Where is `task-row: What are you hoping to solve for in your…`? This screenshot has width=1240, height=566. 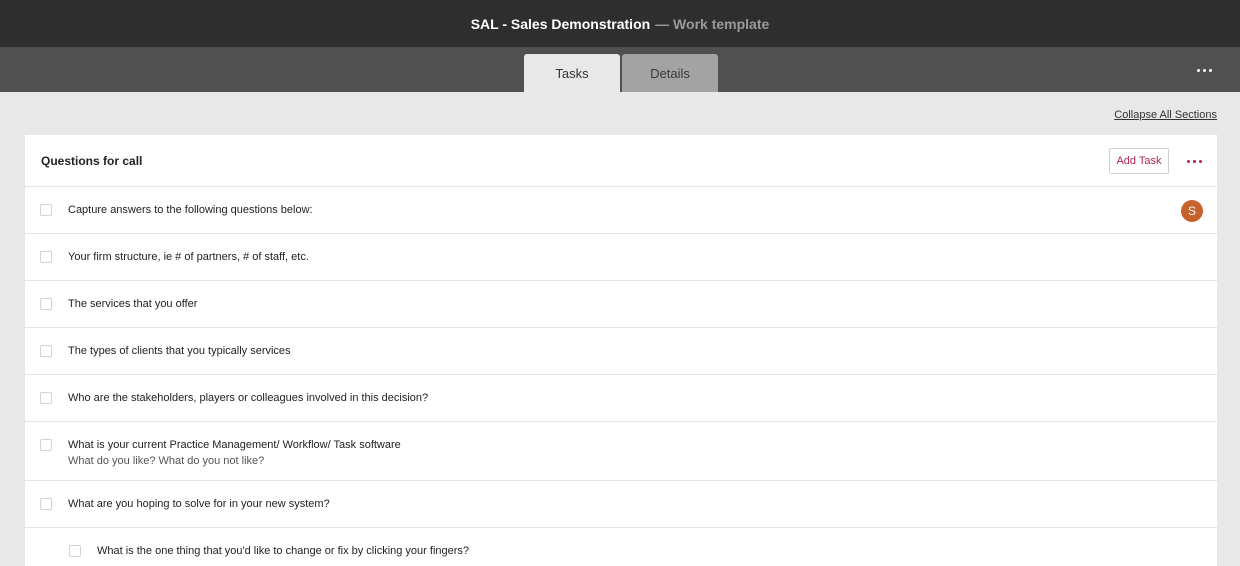 task-row: What are you hoping to solve for in your… is located at coordinates (621, 504).